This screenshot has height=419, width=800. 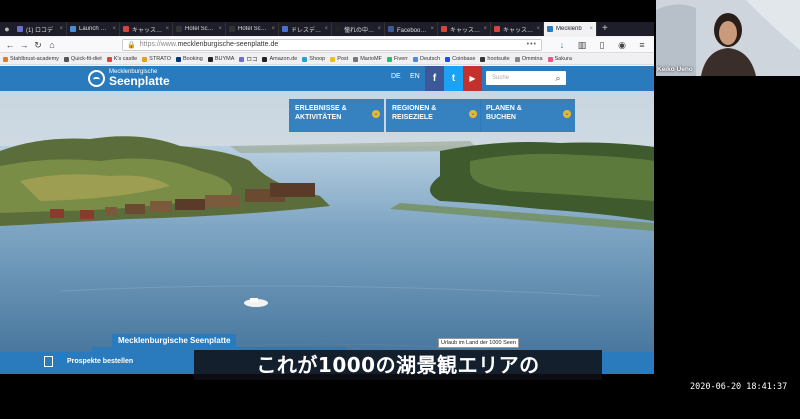 I want to click on youtube-icon: ▶, so click(x=472, y=78).